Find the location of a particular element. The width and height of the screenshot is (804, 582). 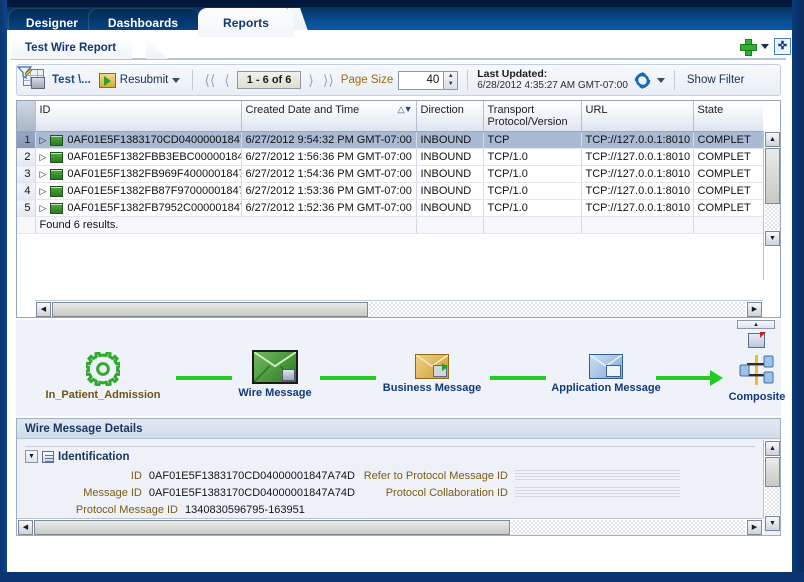

details-vscroll-thumb is located at coordinates (772, 472).